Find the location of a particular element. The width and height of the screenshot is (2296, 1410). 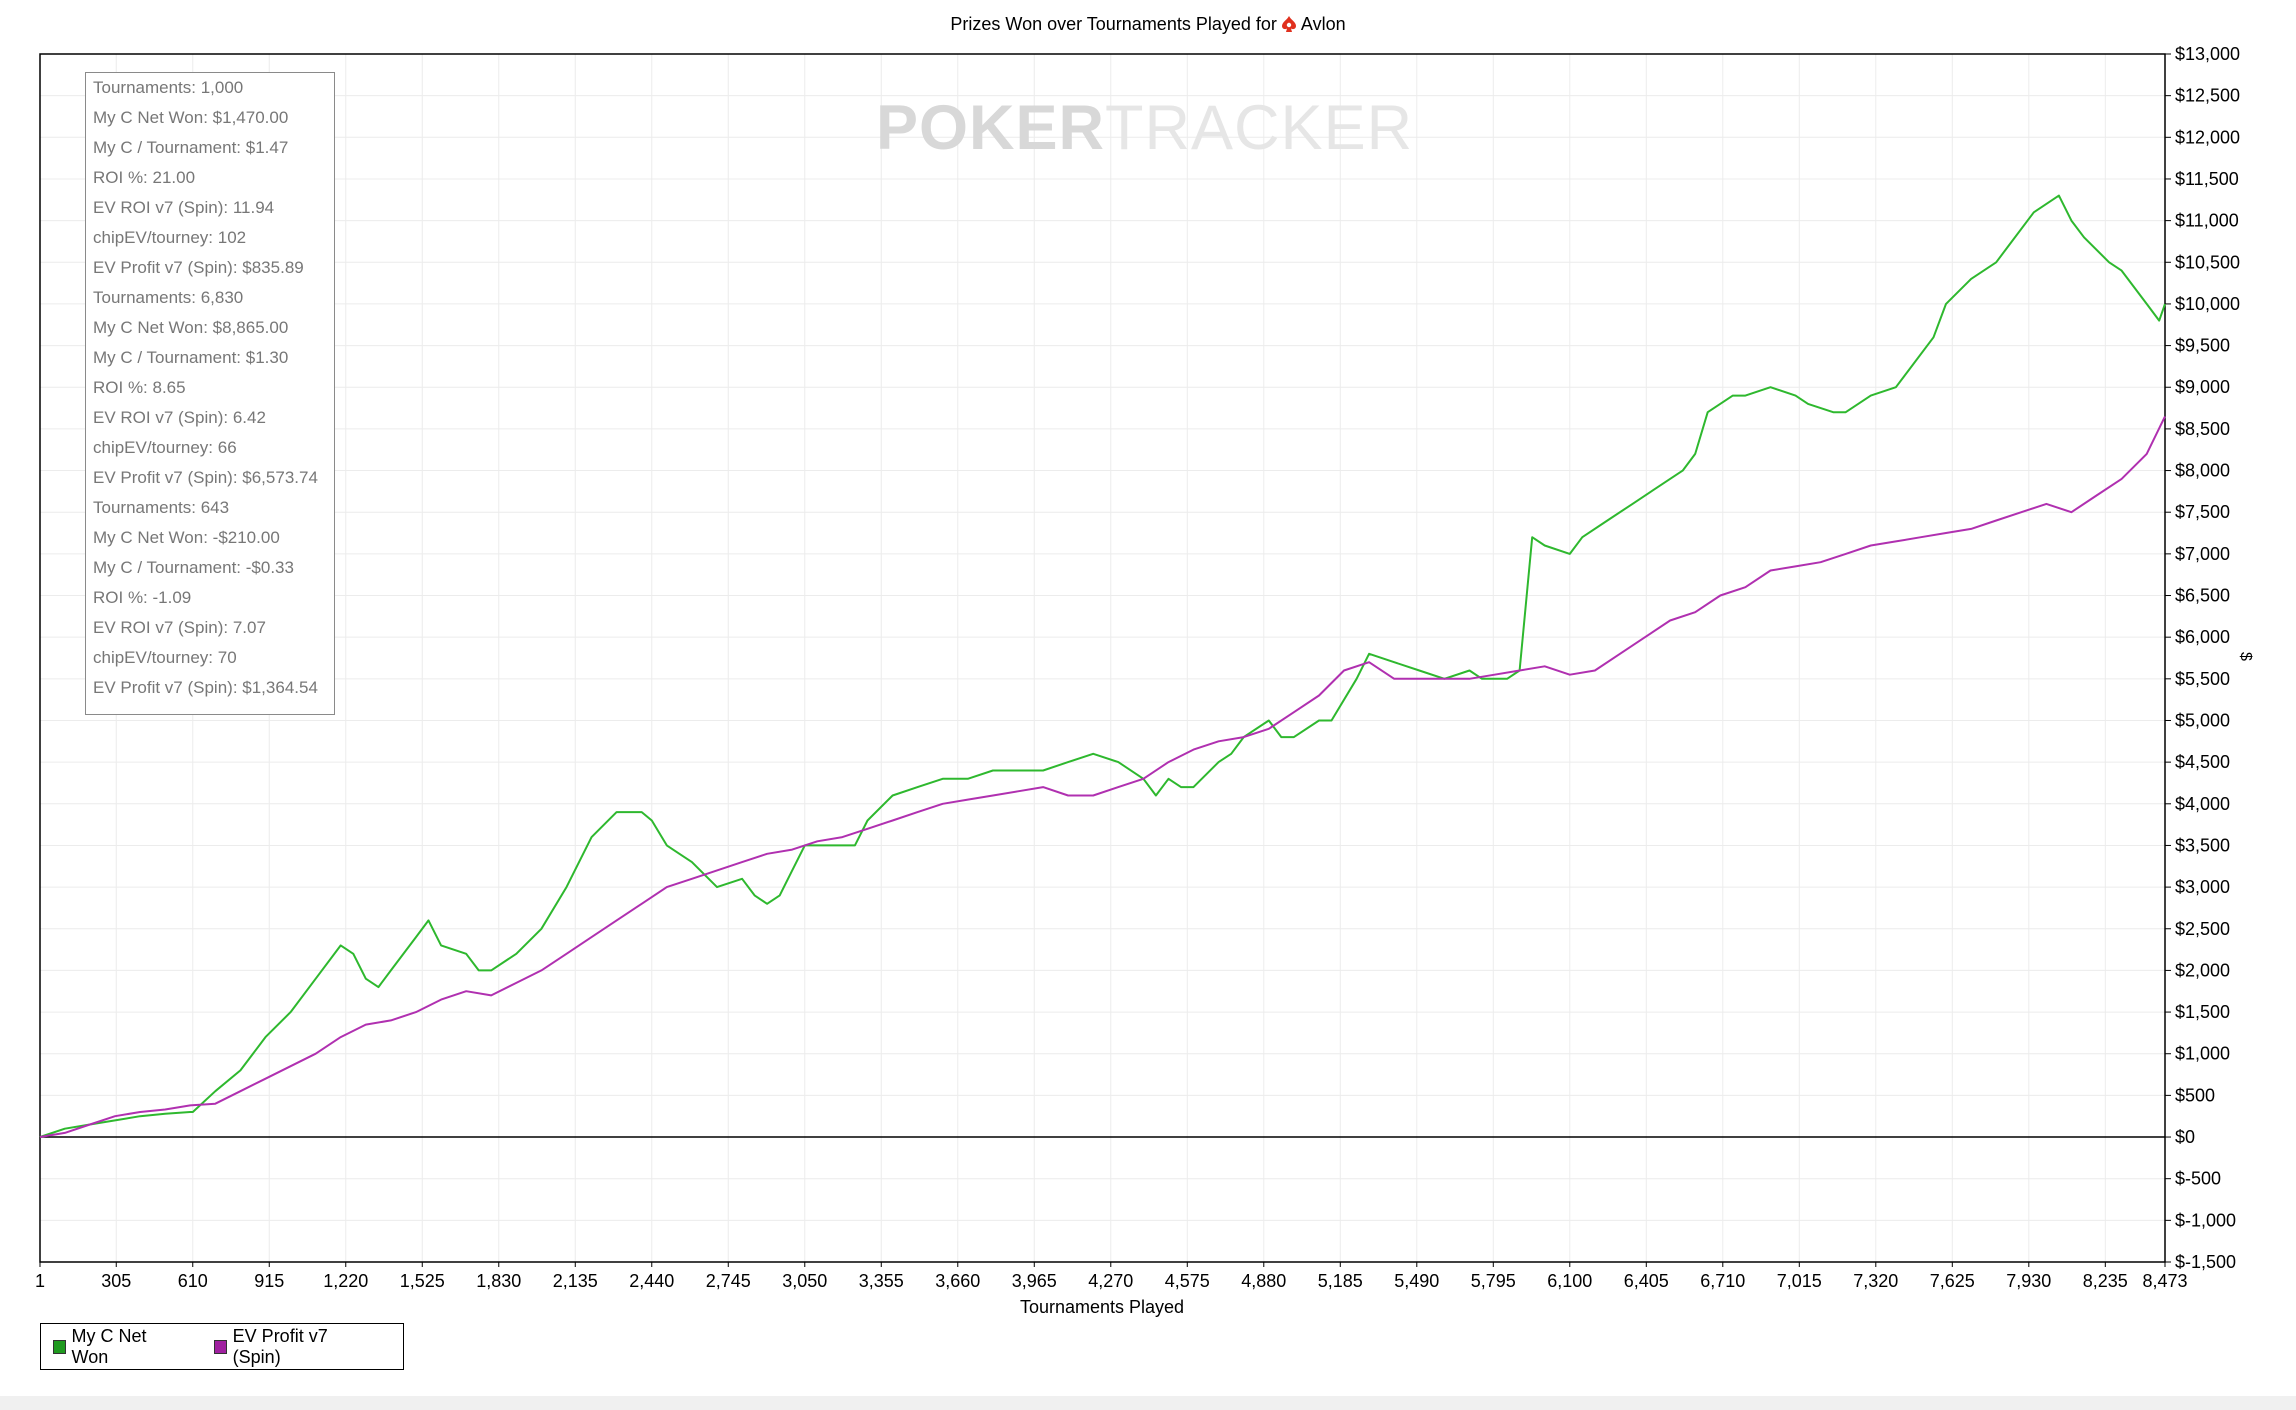

x-tick-label: 1,830 is located at coordinates (498, 1281).